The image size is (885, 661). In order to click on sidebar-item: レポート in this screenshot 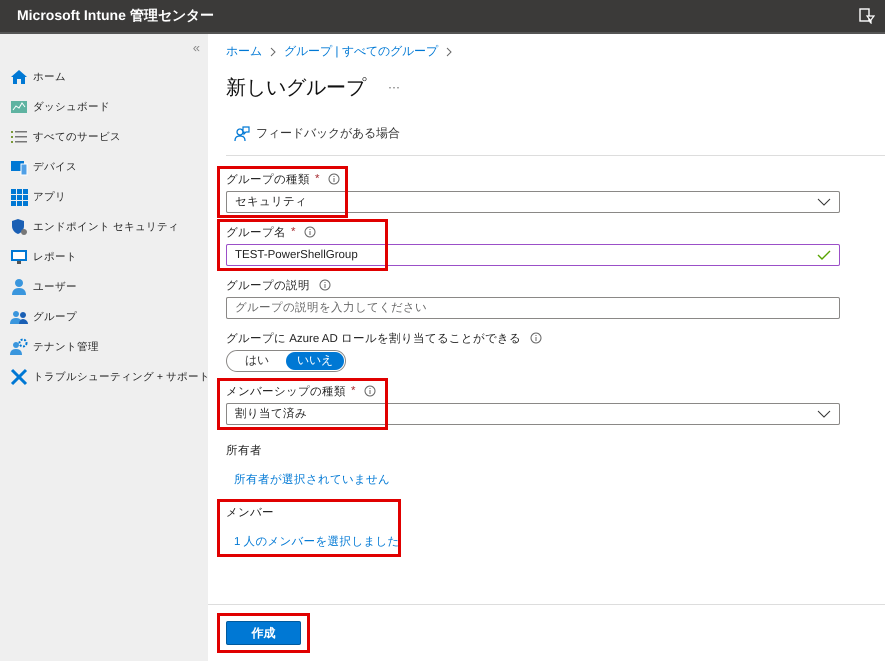, I will do `click(108, 257)`.